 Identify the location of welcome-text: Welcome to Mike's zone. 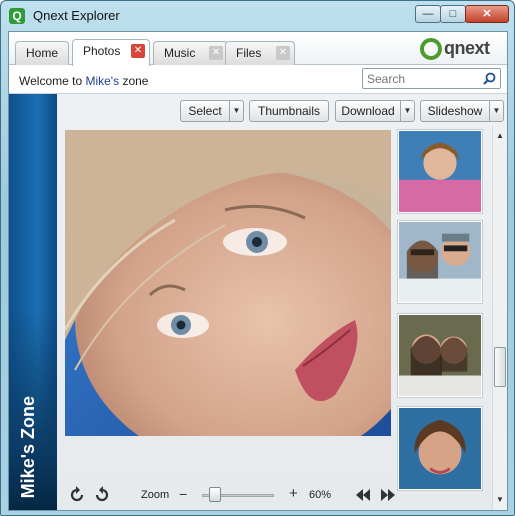
(83, 81).